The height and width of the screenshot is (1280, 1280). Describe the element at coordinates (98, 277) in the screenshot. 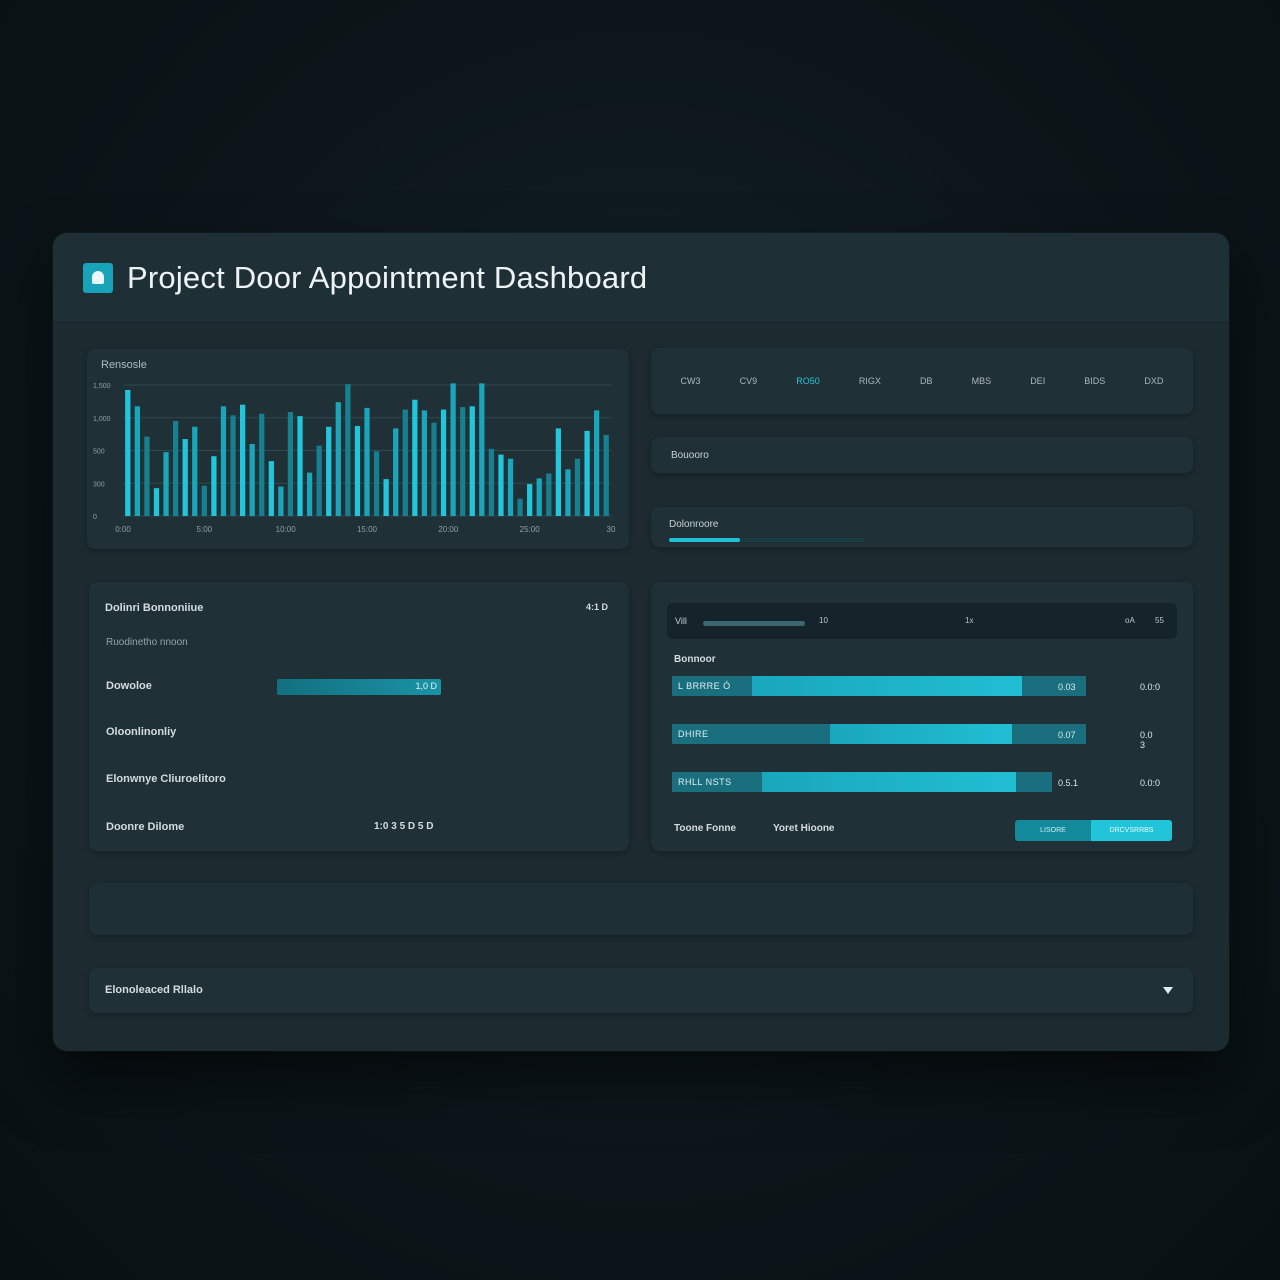

I see `app-logo-icon` at that location.